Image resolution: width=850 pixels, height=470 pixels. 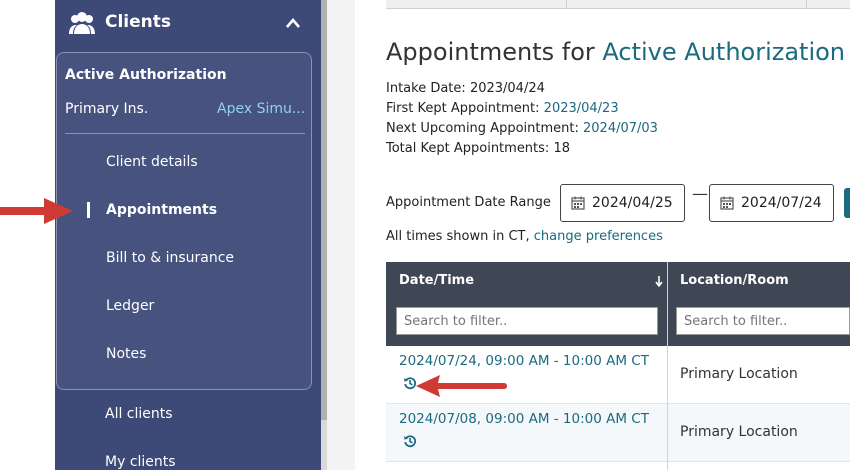 What do you see at coordinates (107, 109) in the screenshot?
I see `primary-ins-label: Primary Ins.` at bounding box center [107, 109].